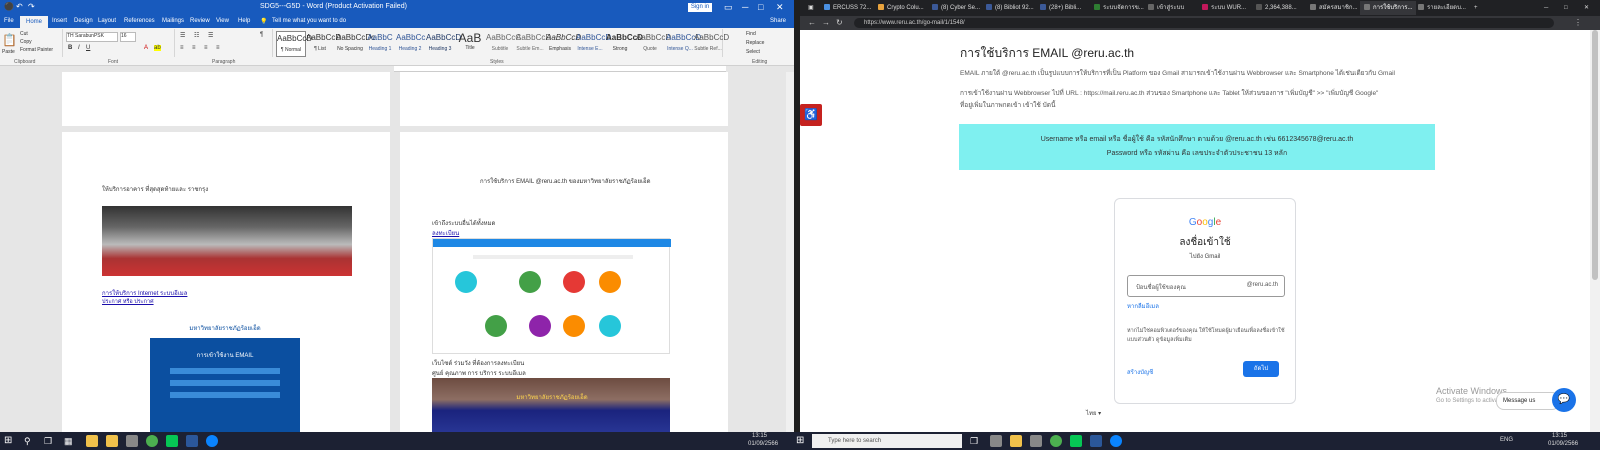 This screenshot has height=450, width=1600. What do you see at coordinates (1056, 441) in the screenshot?
I see `chrome-icon-right` at bounding box center [1056, 441].